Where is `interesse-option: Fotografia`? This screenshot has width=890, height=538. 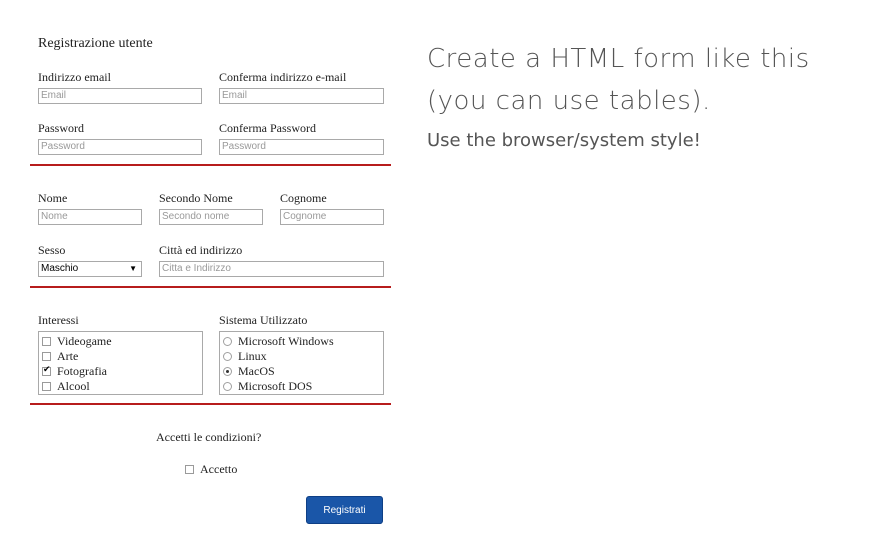 interesse-option: Fotografia is located at coordinates (74, 371).